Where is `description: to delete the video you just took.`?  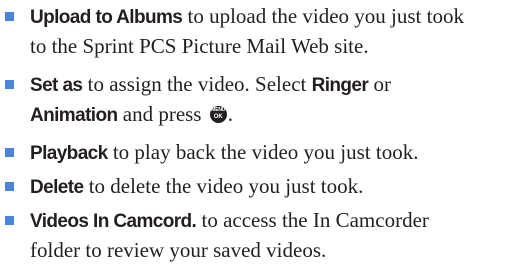 description: to delete the video you just took. is located at coordinates (223, 186).